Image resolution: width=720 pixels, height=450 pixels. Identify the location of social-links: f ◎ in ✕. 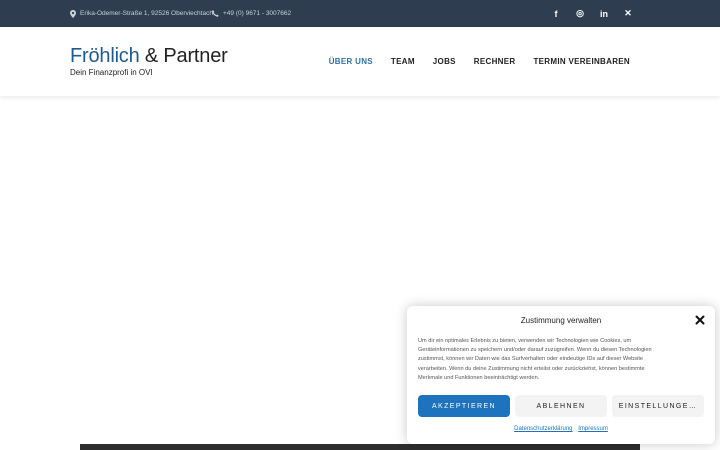
(592, 13).